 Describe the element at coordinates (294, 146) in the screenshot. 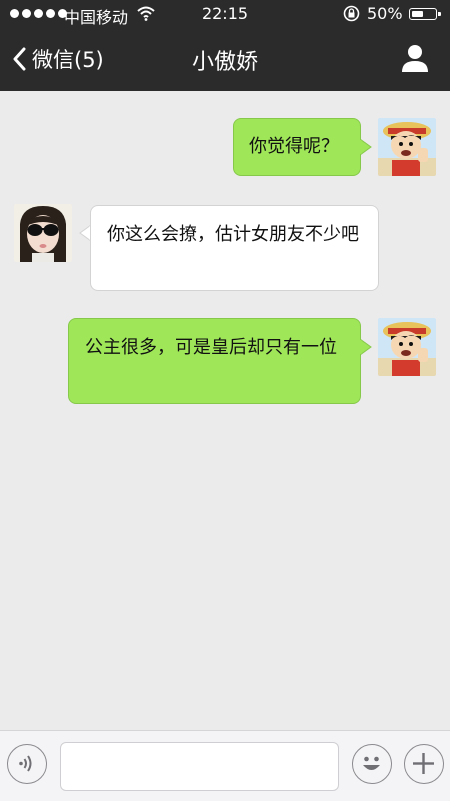

I see `message-text: 你觉得呢？` at that location.